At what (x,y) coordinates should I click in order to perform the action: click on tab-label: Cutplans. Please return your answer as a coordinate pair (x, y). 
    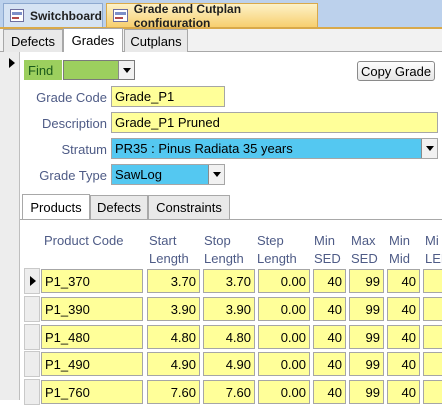
    Looking at the image, I should click on (156, 41).